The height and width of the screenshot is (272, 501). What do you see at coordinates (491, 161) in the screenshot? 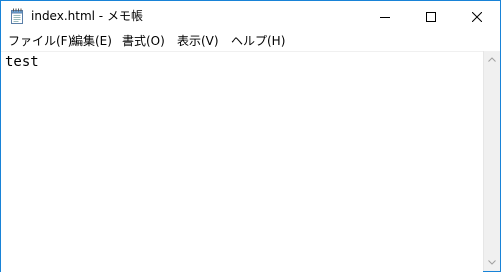
I see `vertical-scrollbar` at bounding box center [491, 161].